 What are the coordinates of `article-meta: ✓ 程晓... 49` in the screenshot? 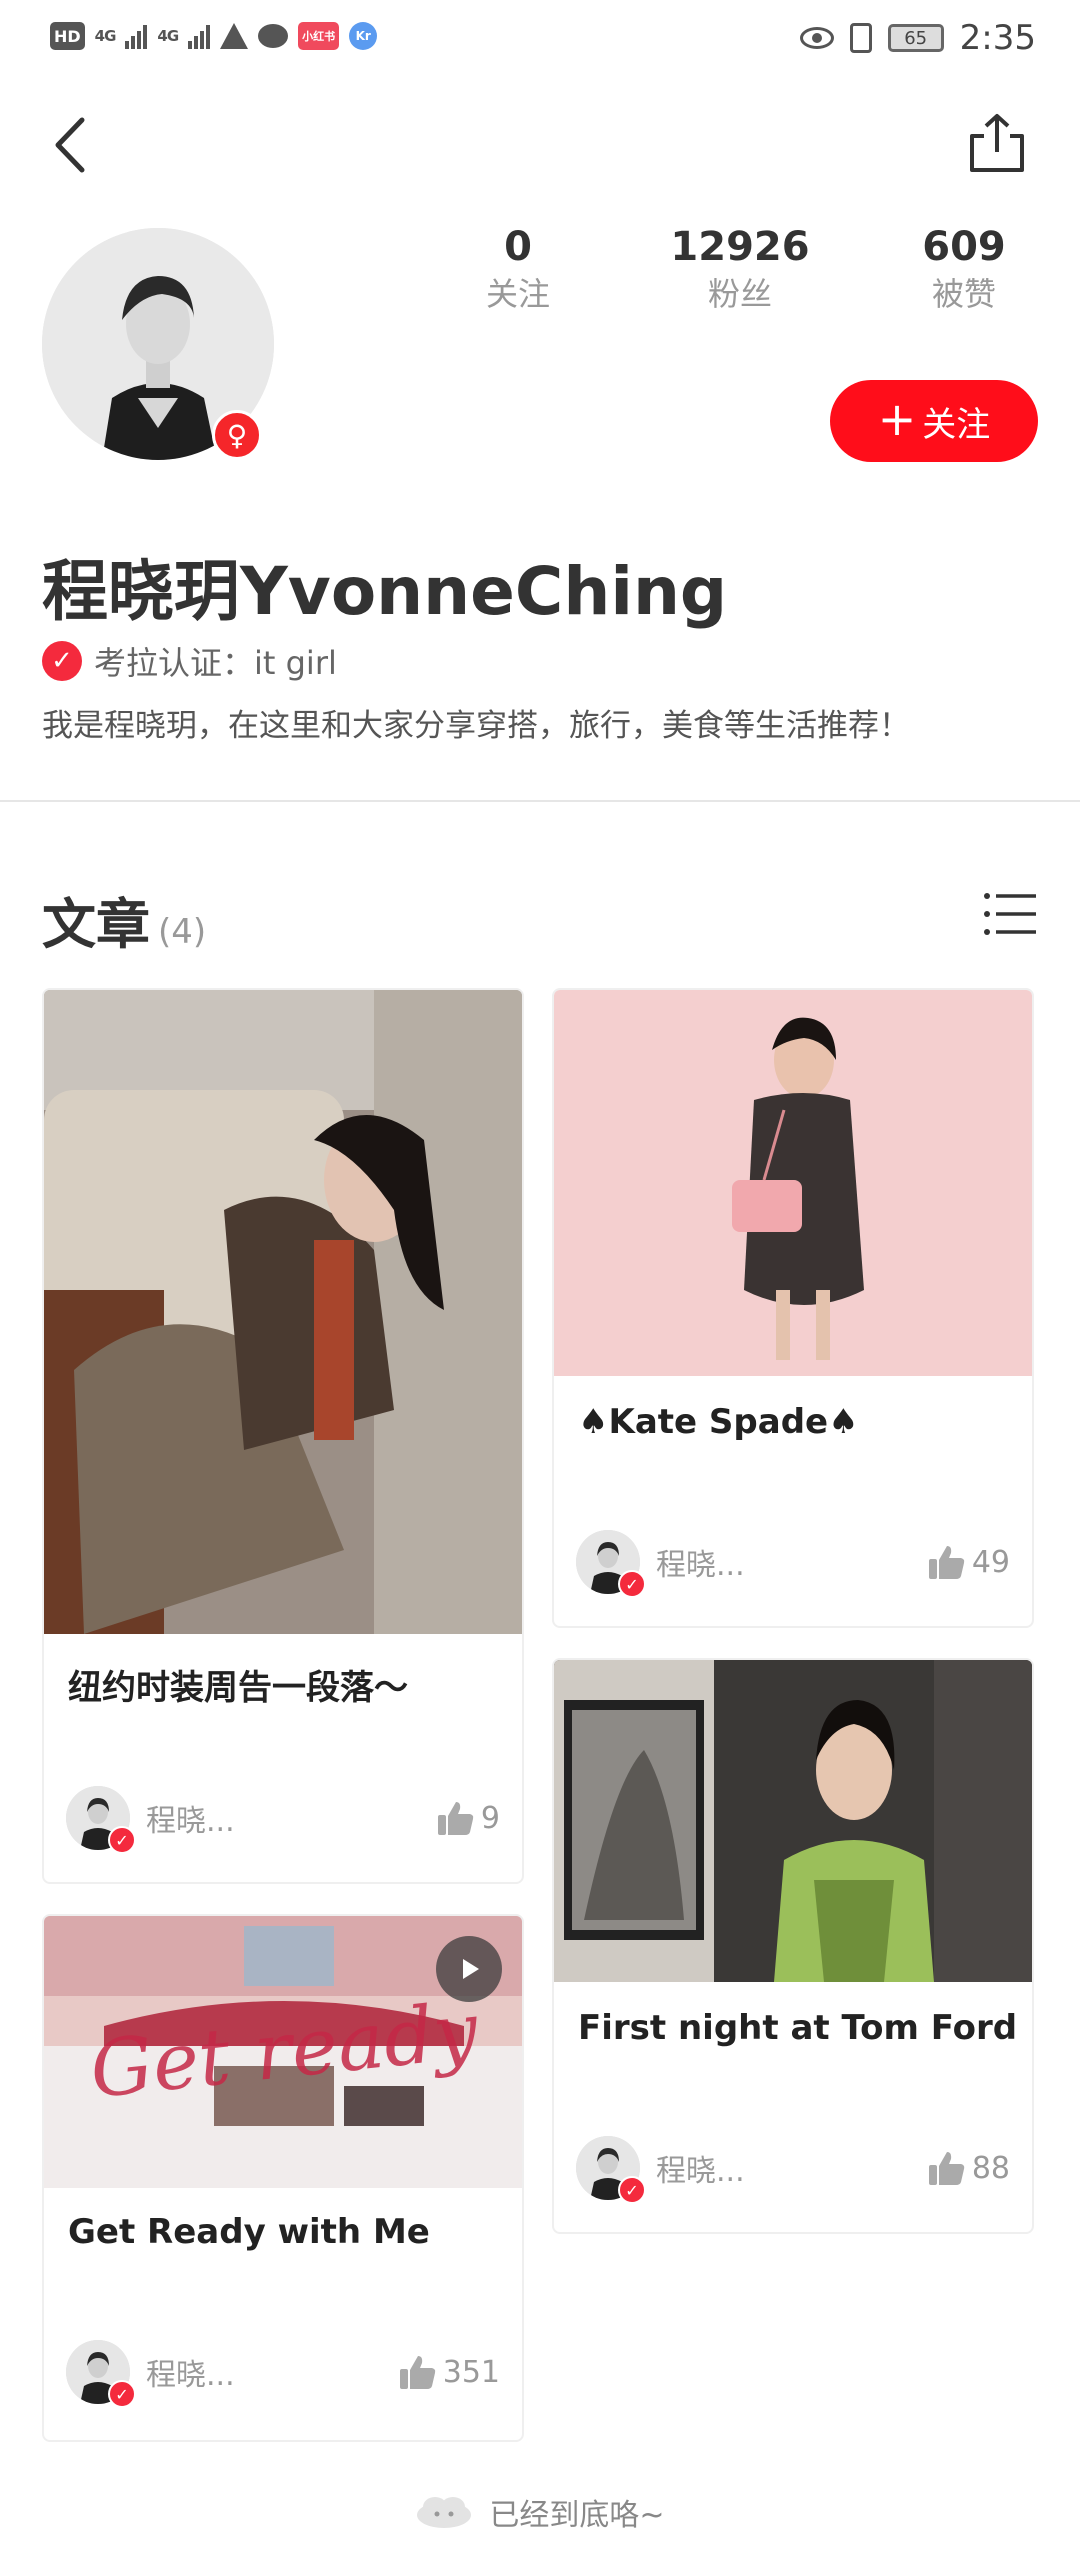 It's located at (793, 1562).